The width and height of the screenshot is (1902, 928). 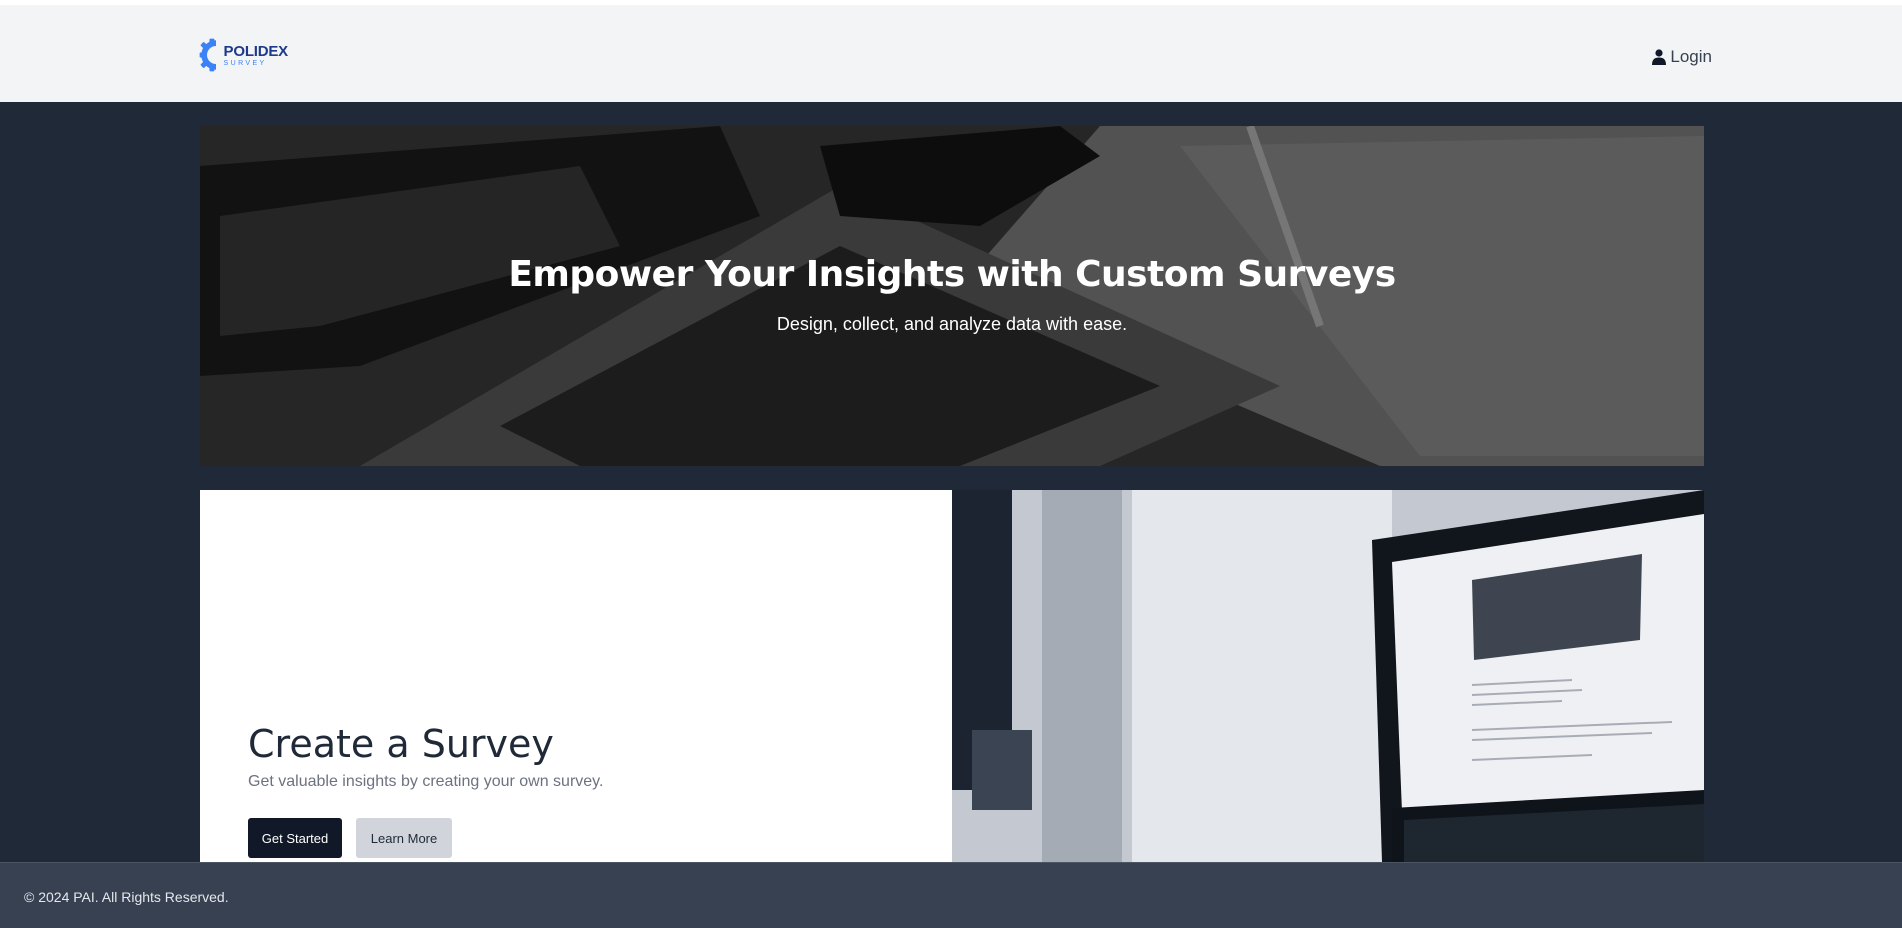 I want to click on site-header: POLIDEX SURVEY Login, so click(x=951, y=51).